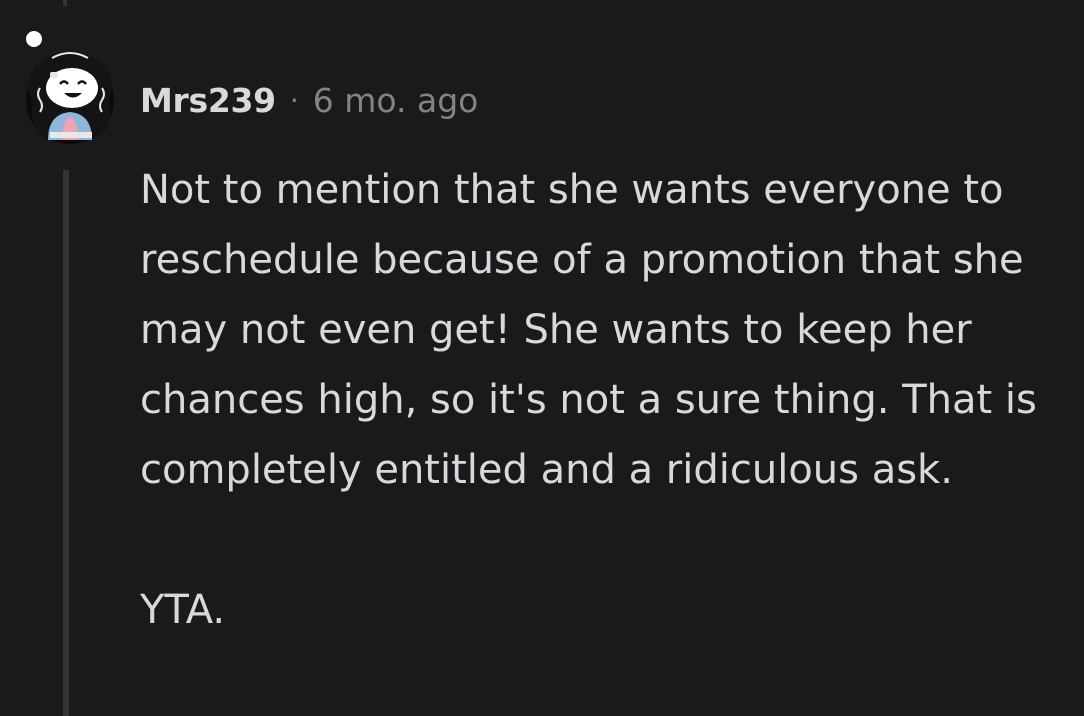  What do you see at coordinates (309, 100) in the screenshot?
I see `comment-meta: Mrs239 · 6 mo. ago` at bounding box center [309, 100].